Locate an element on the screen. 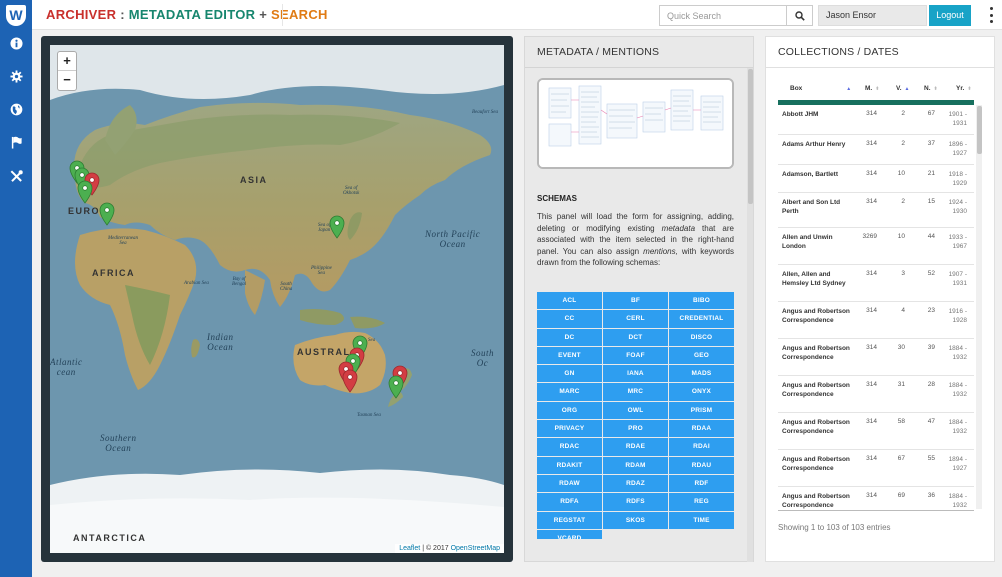 The height and width of the screenshot is (577, 1002). cell-n: 21 is located at coordinates (931, 173).